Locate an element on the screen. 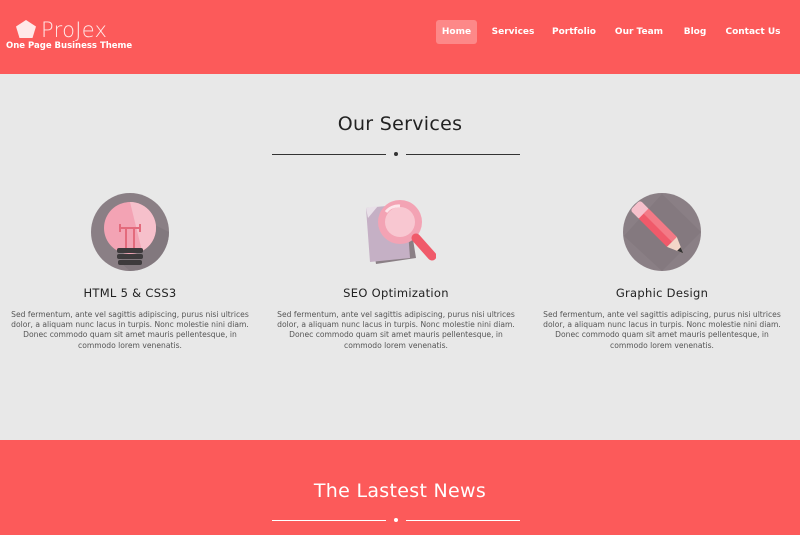 Image resolution: width=800 pixels, height=535 pixels. nav-item-our-team: Our Team is located at coordinates (639, 32).